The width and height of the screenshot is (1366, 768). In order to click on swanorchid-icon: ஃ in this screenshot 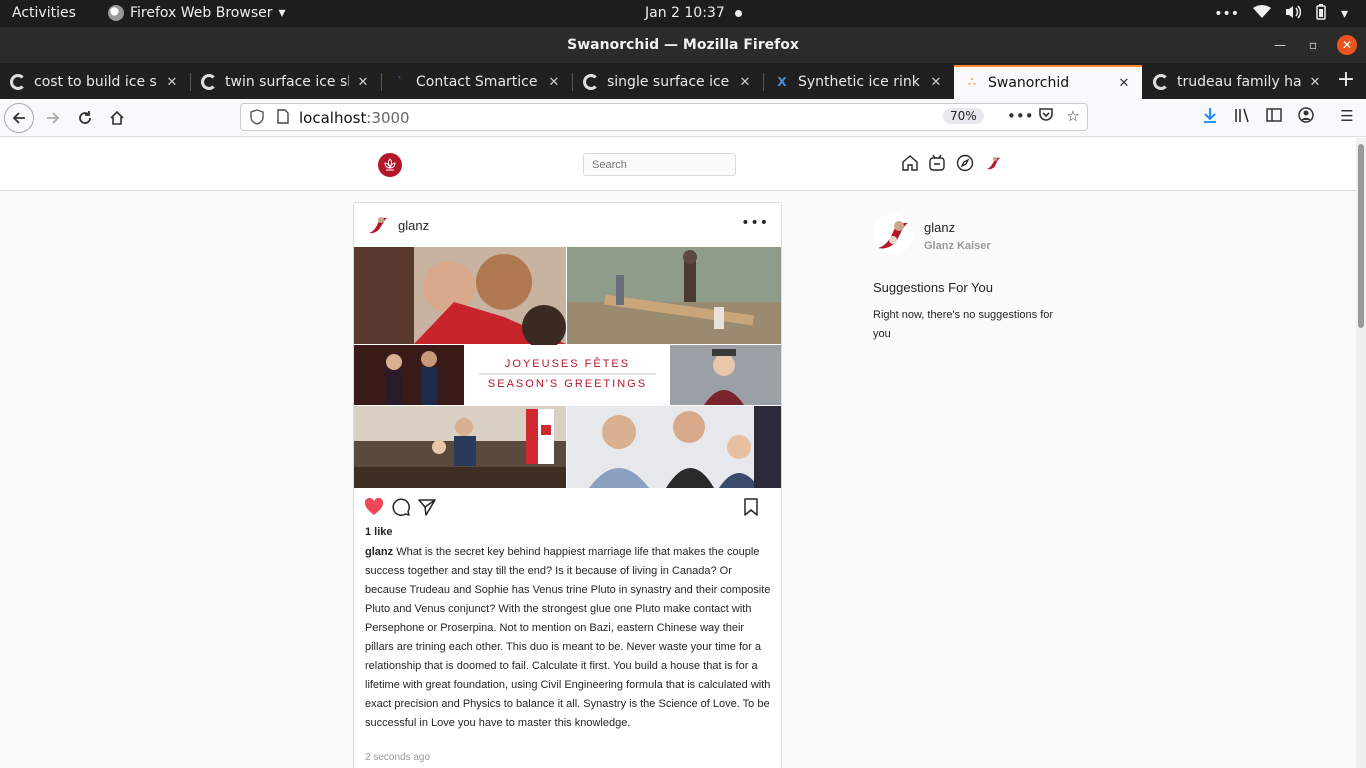, I will do `click(972, 82)`.